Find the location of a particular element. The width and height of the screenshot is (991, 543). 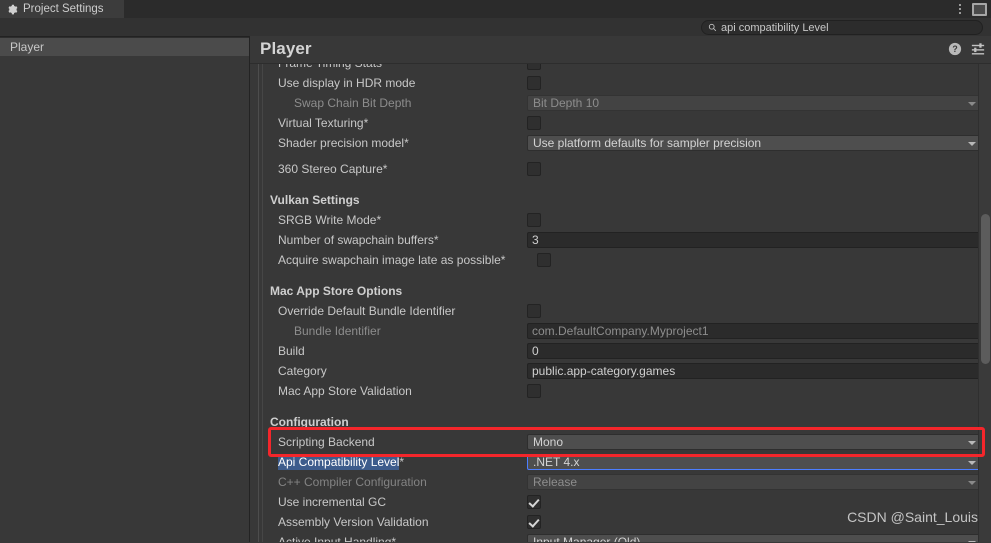

row-use-display-hdr: Use display in HDR mode is located at coordinates (621, 83).